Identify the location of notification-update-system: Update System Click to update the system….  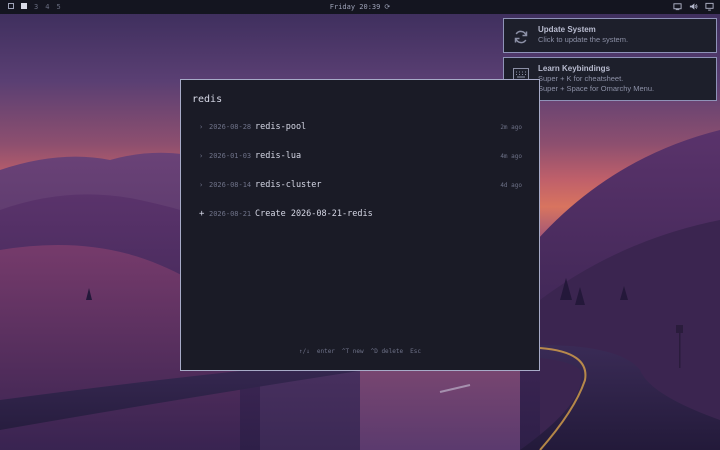
(610, 35).